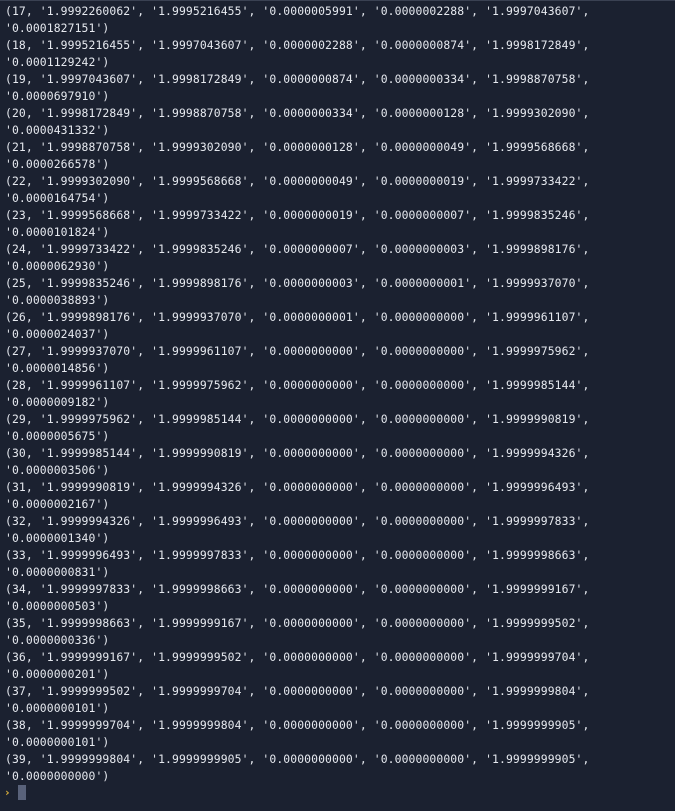 Image resolution: width=675 pixels, height=811 pixels. Describe the element at coordinates (57, 300) in the screenshot. I see `output-line: '0.0000038893')` at that location.